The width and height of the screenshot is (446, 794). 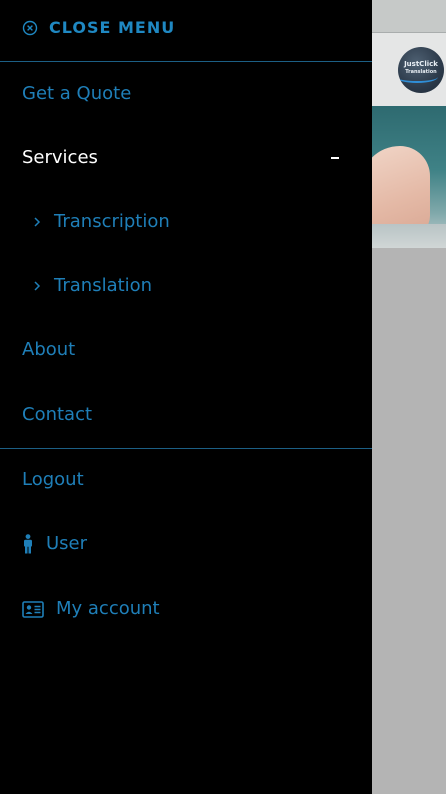 What do you see at coordinates (28, 544) in the screenshot?
I see `user-icon` at bounding box center [28, 544].